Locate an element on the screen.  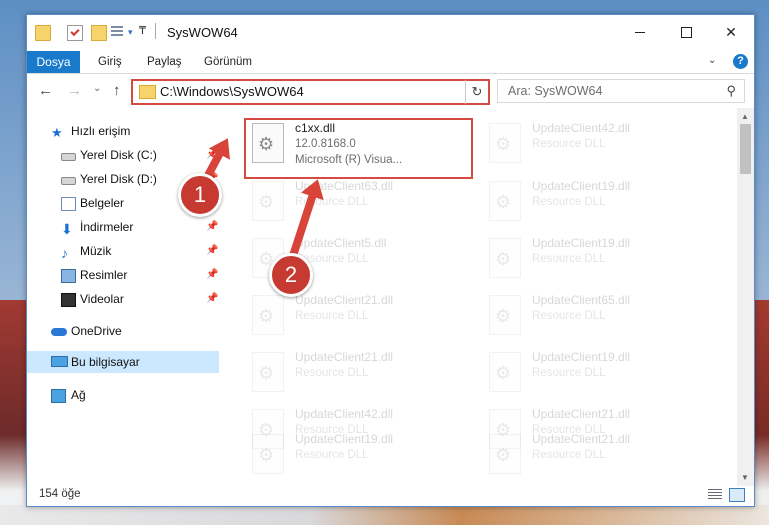
tab-view: Görünüm is located at coordinates (228, 62).